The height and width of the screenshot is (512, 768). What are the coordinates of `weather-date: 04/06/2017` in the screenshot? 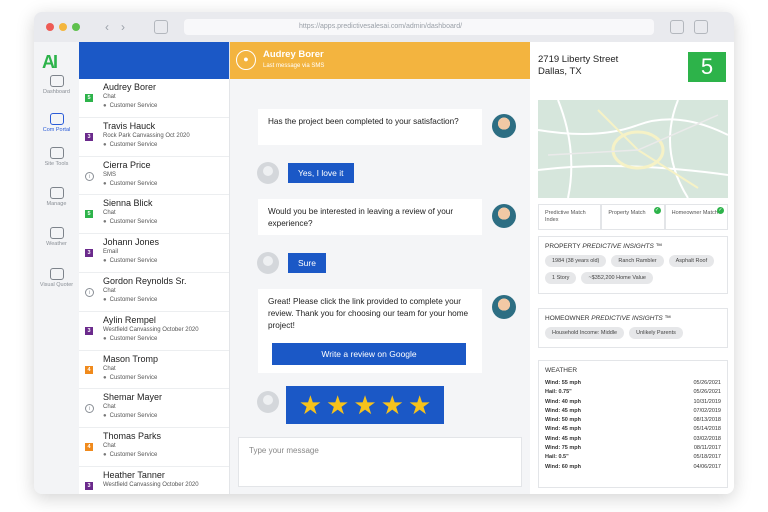 It's located at (707, 466).